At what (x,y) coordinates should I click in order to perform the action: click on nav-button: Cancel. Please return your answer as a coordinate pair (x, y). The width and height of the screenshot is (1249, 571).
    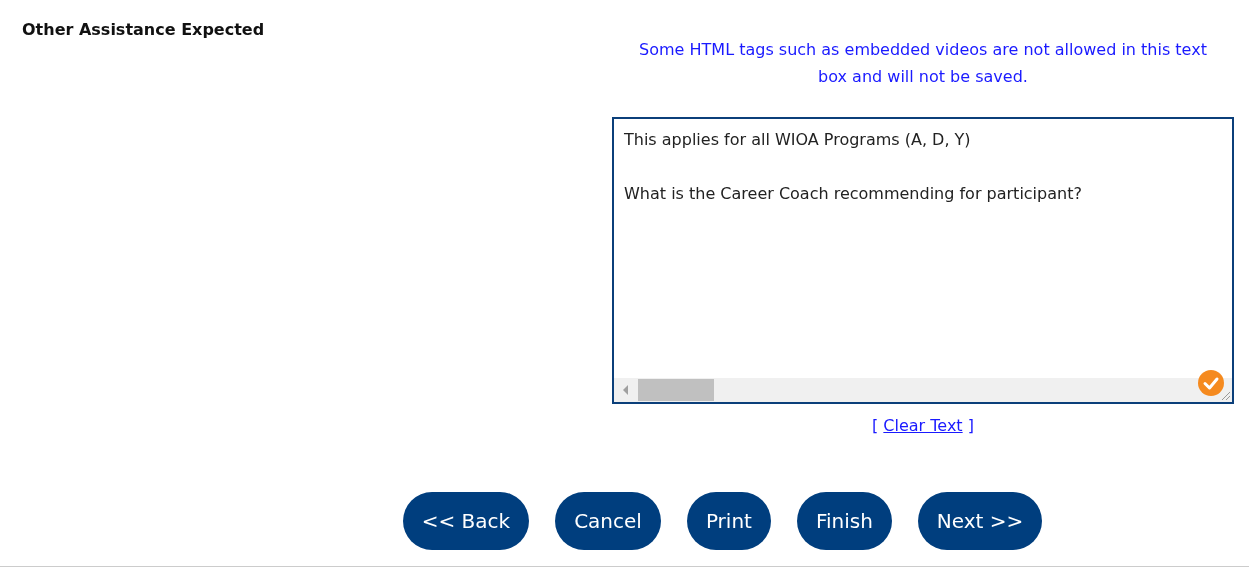
    Looking at the image, I should click on (608, 521).